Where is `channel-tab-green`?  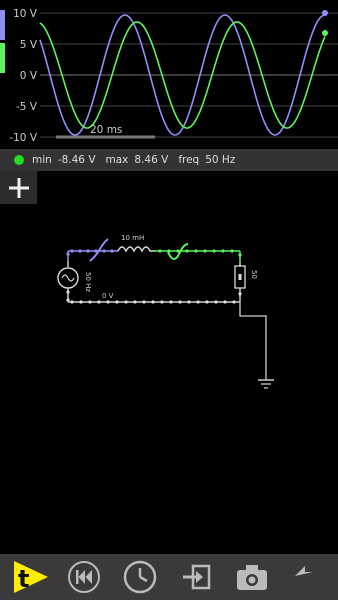
channel-tab-green is located at coordinates (2, 58).